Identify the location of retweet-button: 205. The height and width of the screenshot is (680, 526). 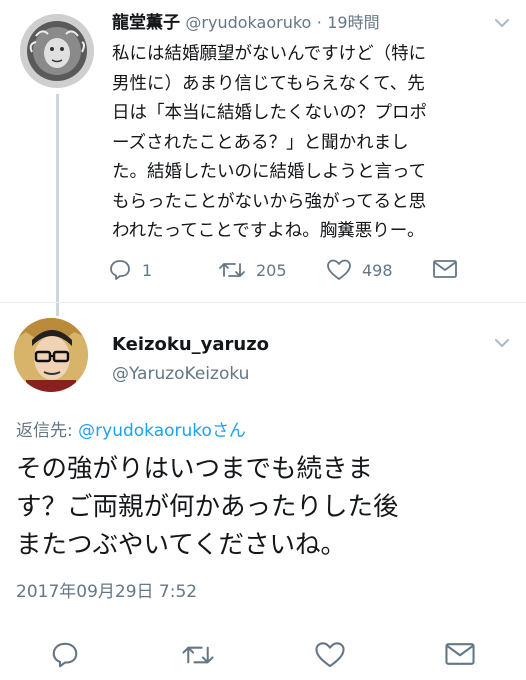
(252, 270).